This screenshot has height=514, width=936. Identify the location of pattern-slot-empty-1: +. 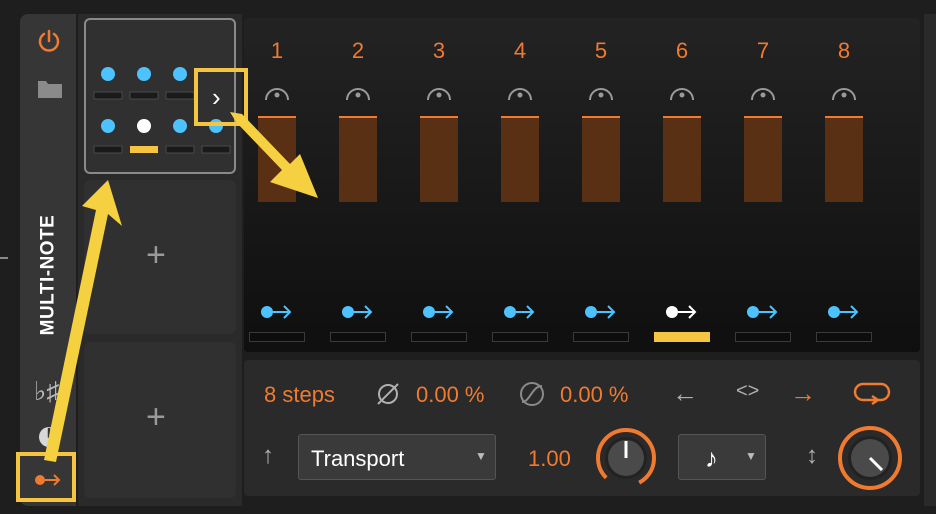
(160, 257).